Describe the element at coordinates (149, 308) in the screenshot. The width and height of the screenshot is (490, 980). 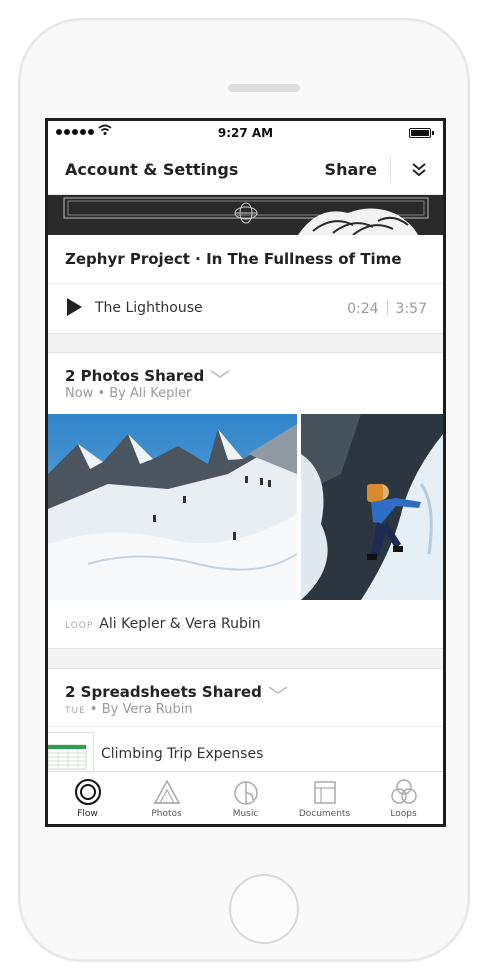
I see `track-title: The Lighthouse` at that location.